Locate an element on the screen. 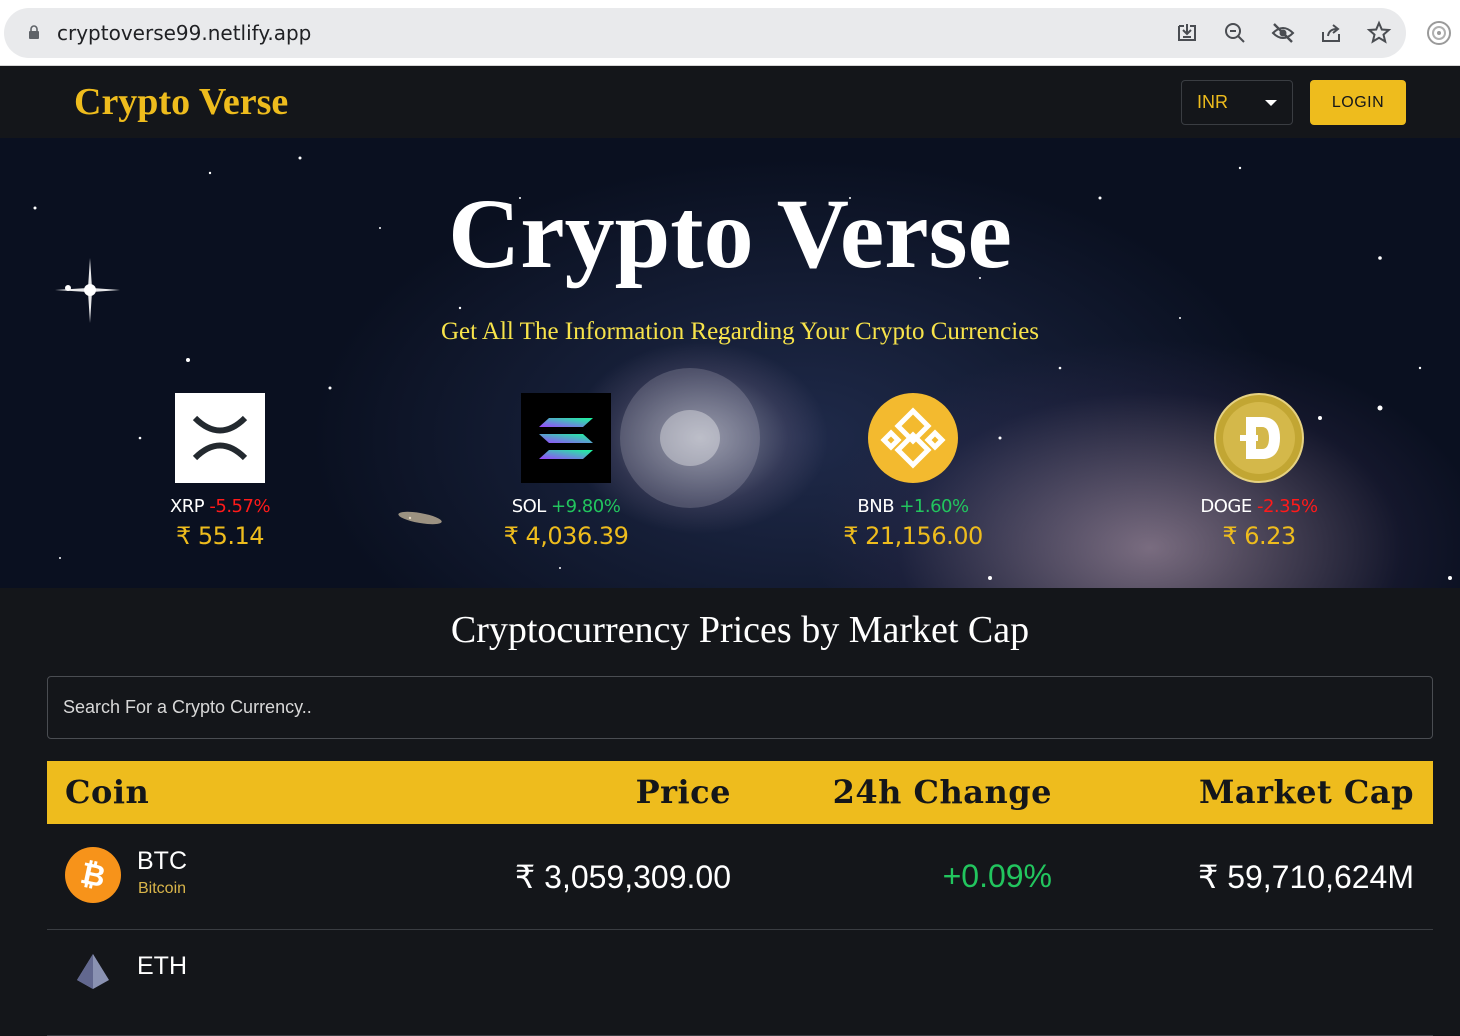  brand-logo: Crypto Verse is located at coordinates (181, 102).